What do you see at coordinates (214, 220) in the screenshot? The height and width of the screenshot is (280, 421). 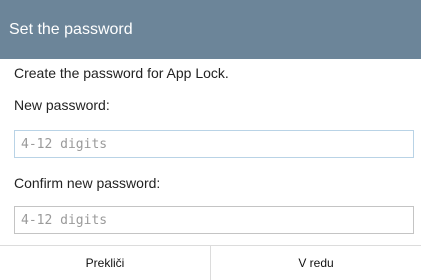 I see `confirm-password-input` at bounding box center [214, 220].